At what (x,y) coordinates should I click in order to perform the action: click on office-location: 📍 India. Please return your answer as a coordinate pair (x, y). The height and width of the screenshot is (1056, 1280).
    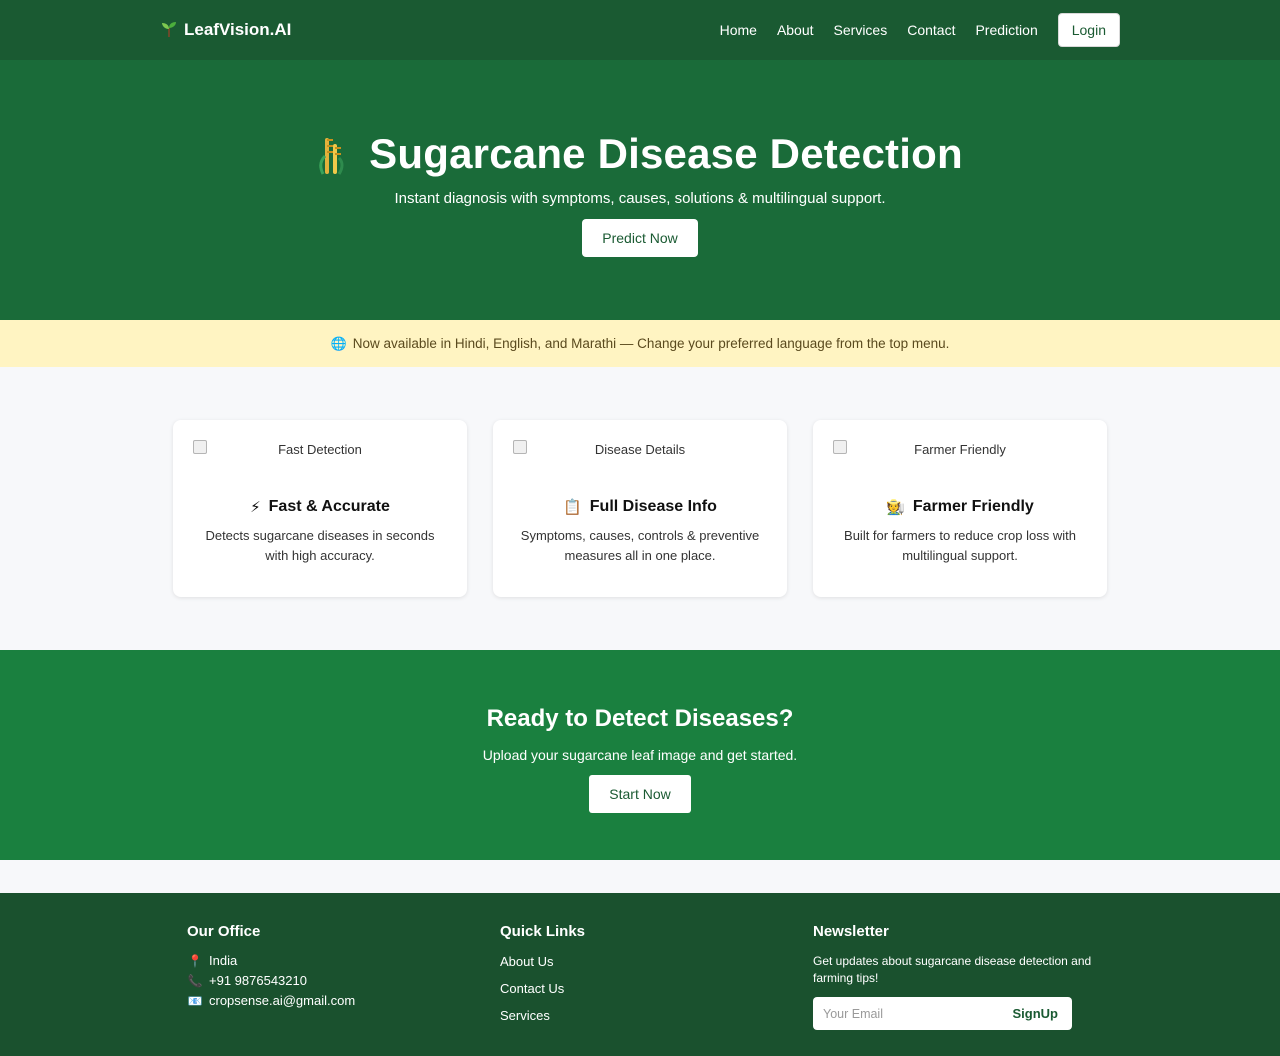
    Looking at the image, I should click on (343, 961).